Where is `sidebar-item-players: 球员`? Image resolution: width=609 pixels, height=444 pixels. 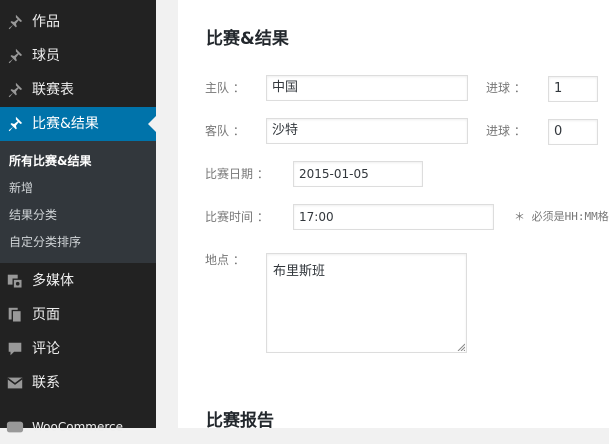
sidebar-item-players: 球员 is located at coordinates (78, 56).